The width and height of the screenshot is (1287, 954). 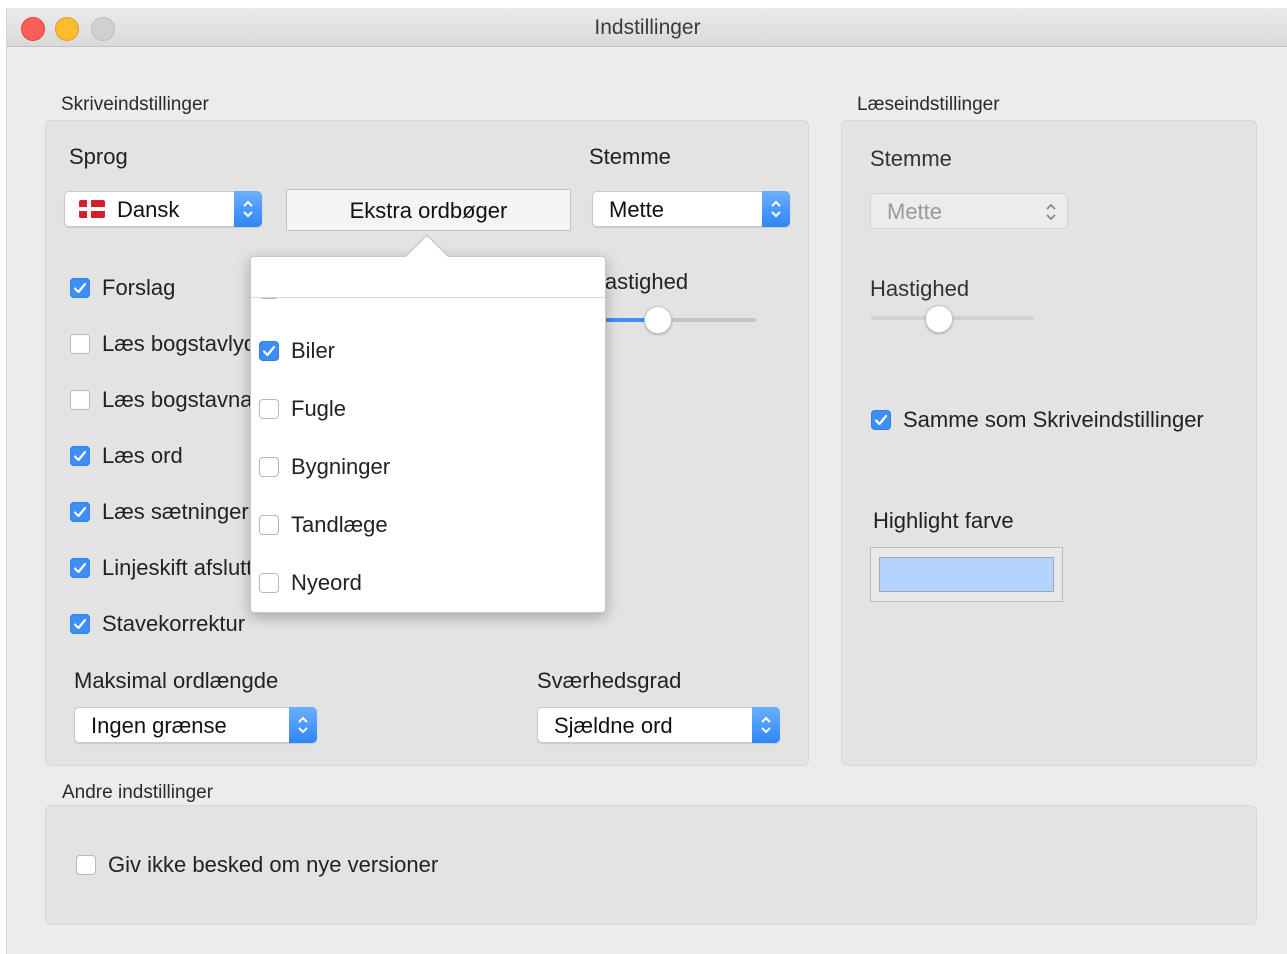 I want to click on writing-settings-label: Skriveindstillinger, so click(x=135, y=104).